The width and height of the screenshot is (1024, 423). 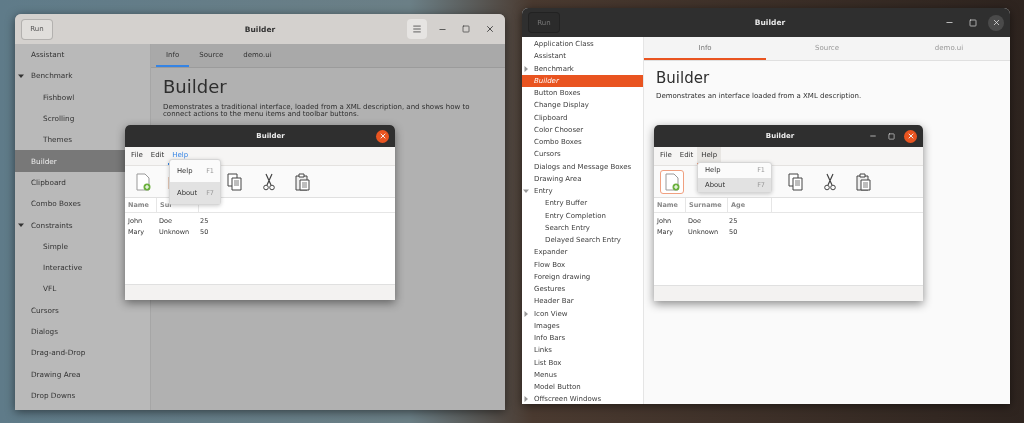 I want to click on menu-icon, so click(x=417, y=29).